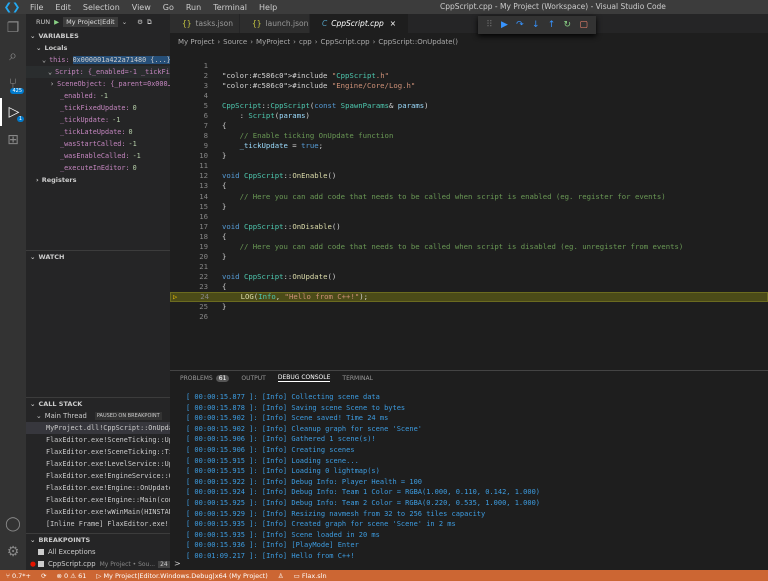  I want to click on tab-output: OUTPUT, so click(253, 378).